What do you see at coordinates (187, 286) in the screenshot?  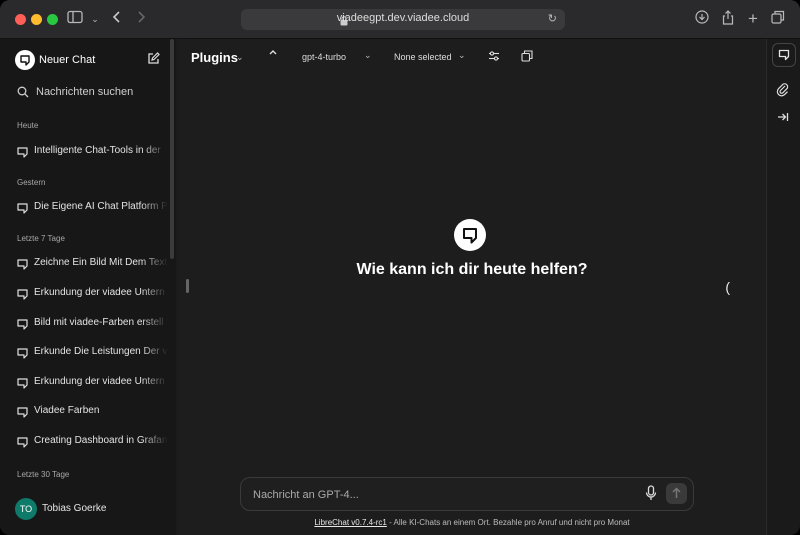 I see `sidebar-resize-handle` at bounding box center [187, 286].